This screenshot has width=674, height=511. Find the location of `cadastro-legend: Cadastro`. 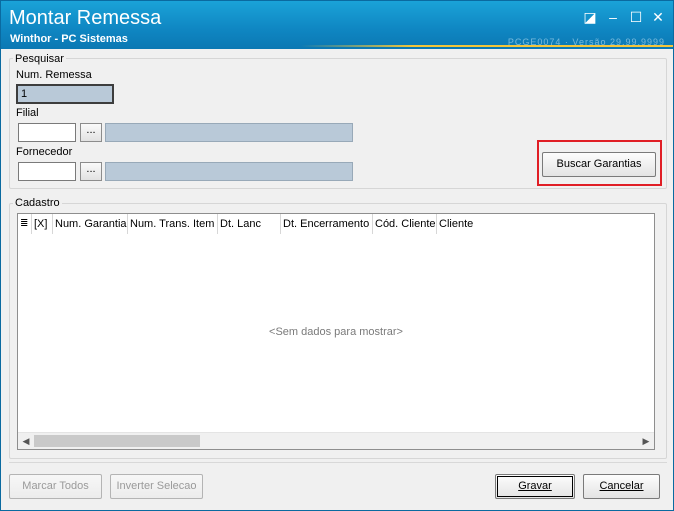

cadastro-legend: Cadastro is located at coordinates (37, 203).